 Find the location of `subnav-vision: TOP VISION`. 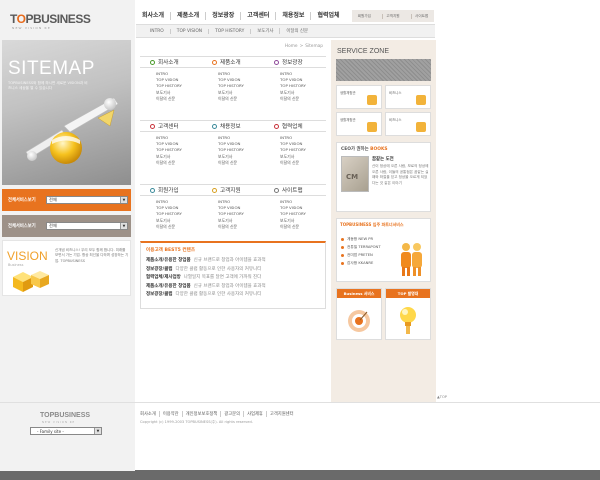

subnav-vision: TOP VISION is located at coordinates (190, 31).